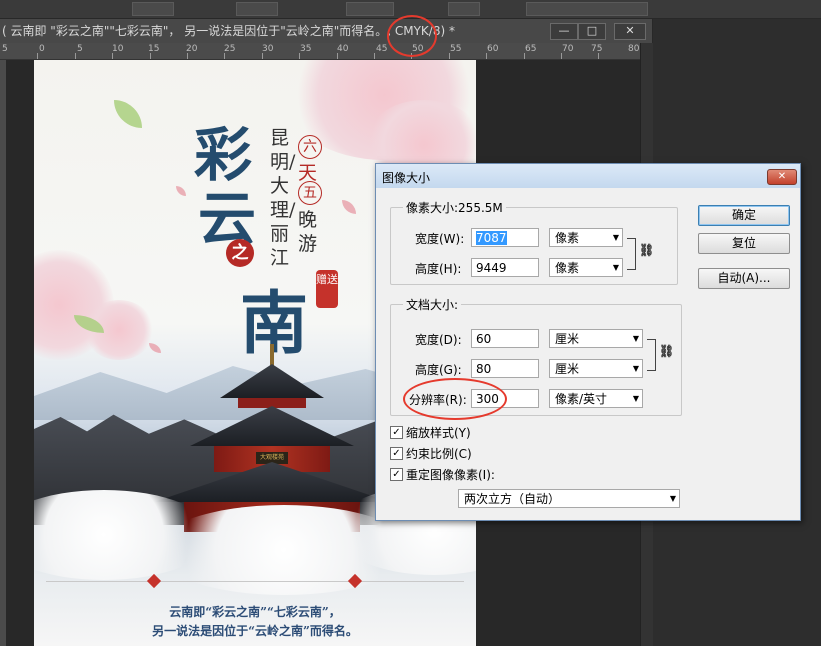  What do you see at coordinates (744, 215) in the screenshot?
I see `ok-button: 确定` at bounding box center [744, 215].